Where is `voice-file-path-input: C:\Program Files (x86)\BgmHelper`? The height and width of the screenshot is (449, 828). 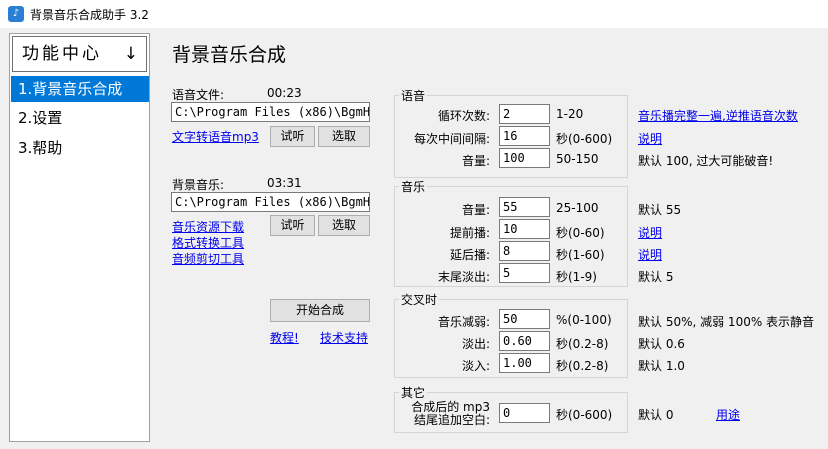
voice-file-path-input: C:\Program Files (x86)\BgmHelper is located at coordinates (270, 112).